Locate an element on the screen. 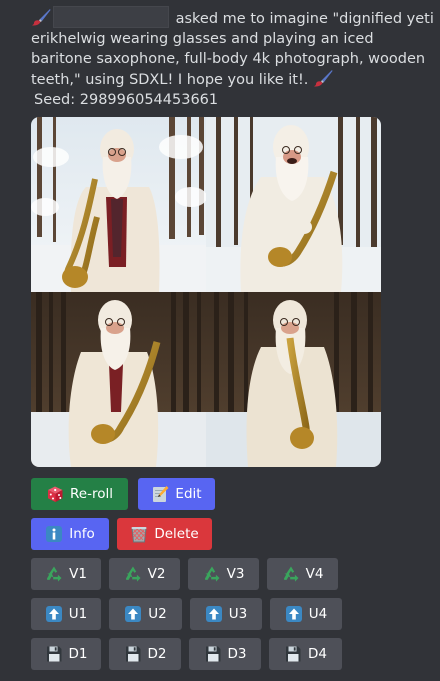 This screenshot has width=440, height=681. variation-label: V2 is located at coordinates (156, 574).